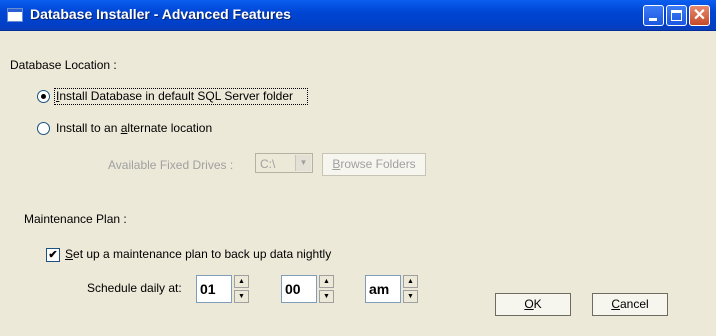  Describe the element at coordinates (326, 289) in the screenshot. I see `minute-spinner: ▲ ▼` at that location.